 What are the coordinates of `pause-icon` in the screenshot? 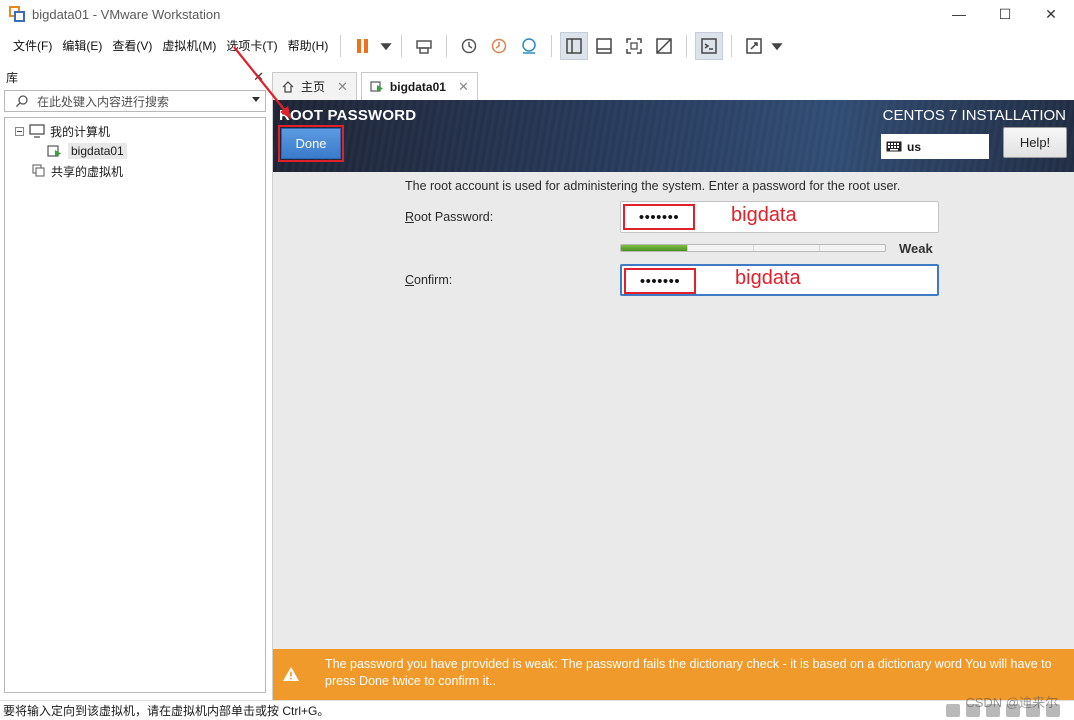 It's located at (363, 46).